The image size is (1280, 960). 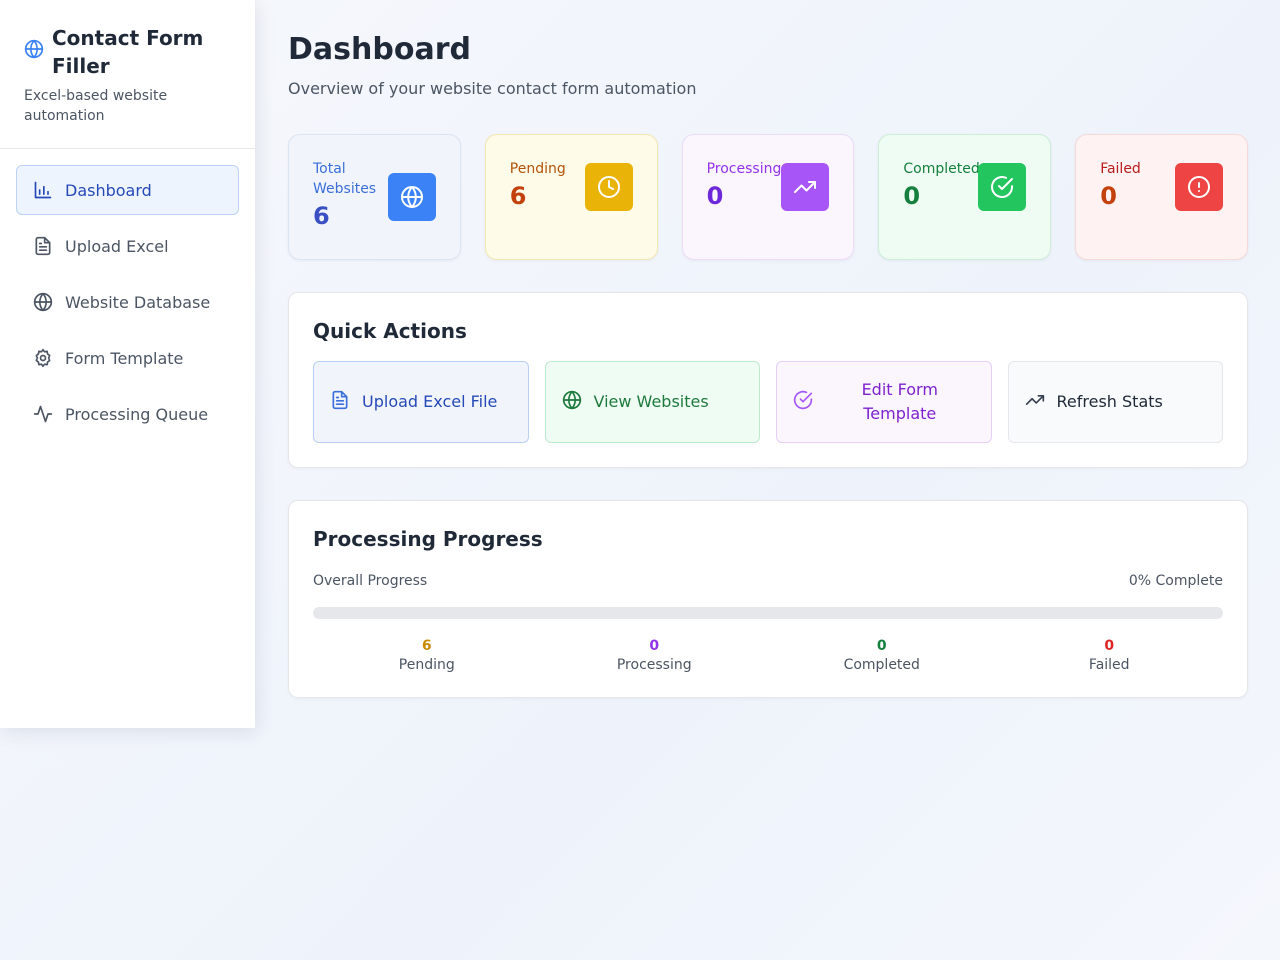 I want to click on progress-stat-label: Failed, so click(x=1109, y=665).